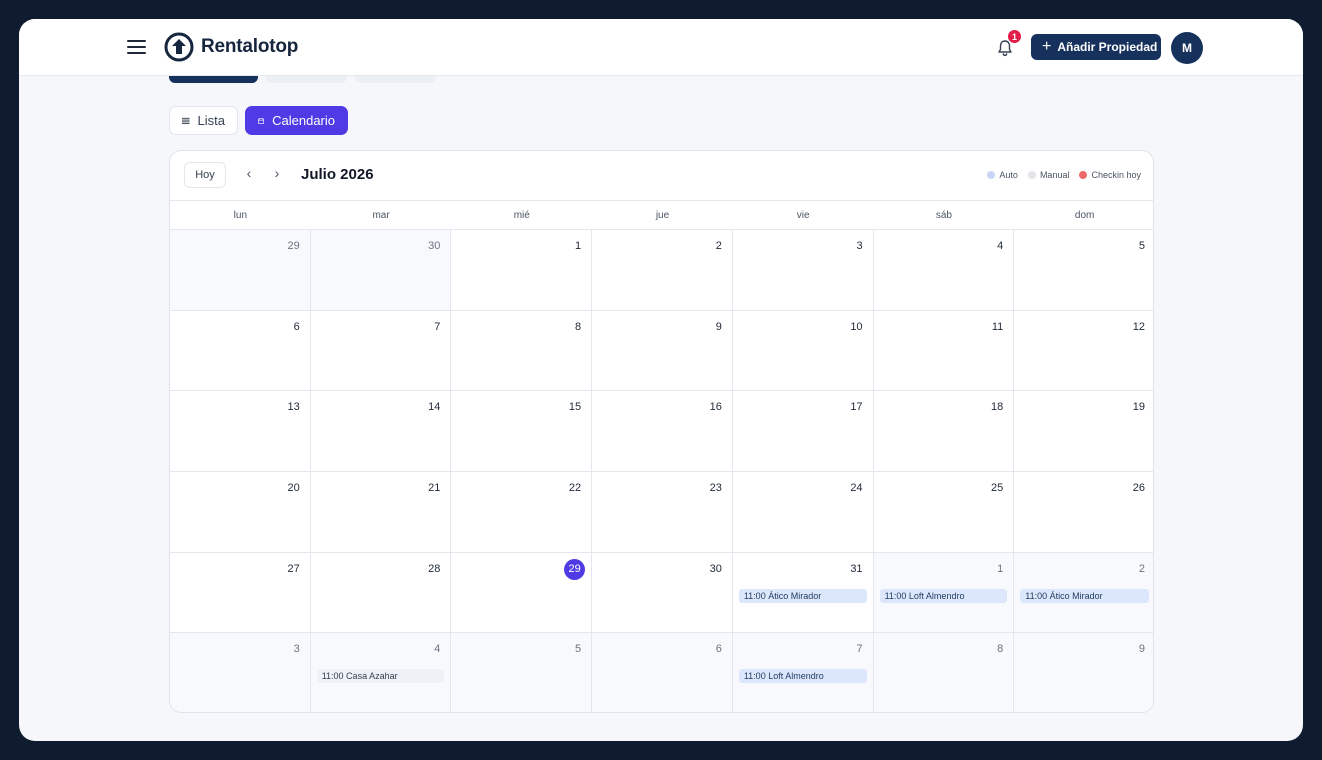 The width and height of the screenshot is (1322, 760). Describe the element at coordinates (136, 47) in the screenshot. I see `hamburger-menu-icon` at that location.